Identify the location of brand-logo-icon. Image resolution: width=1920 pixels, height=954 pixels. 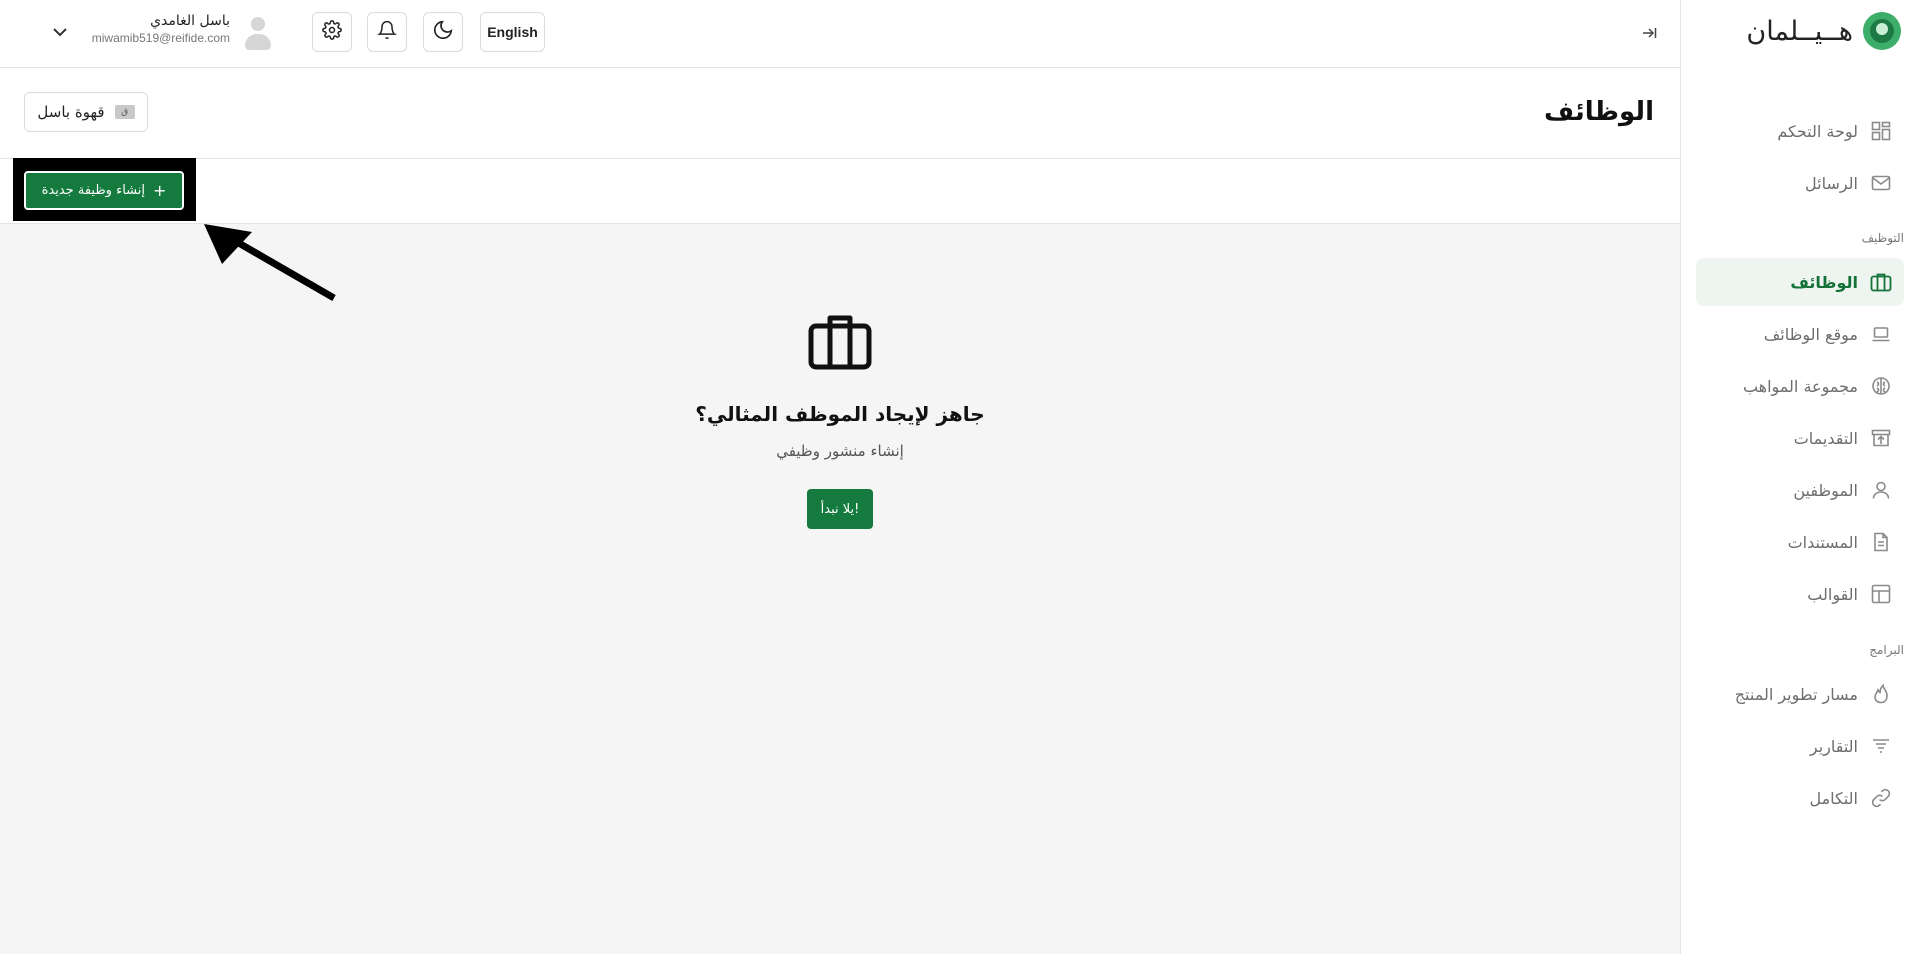
(1882, 31).